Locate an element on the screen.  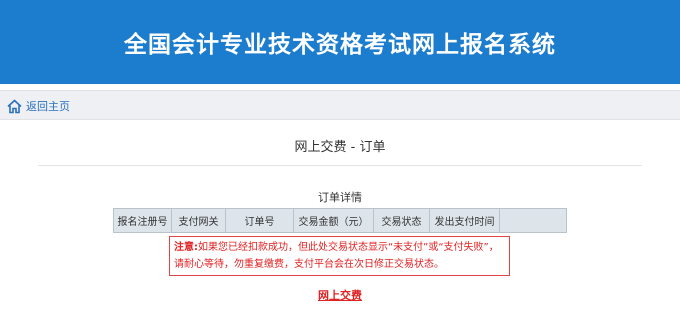
breadcrumb: 返回主页 is located at coordinates (340, 105).